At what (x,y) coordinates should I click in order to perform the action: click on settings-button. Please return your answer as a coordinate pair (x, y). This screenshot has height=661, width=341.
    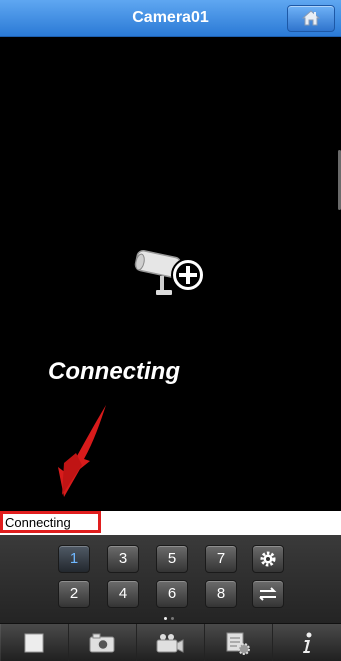
    Looking at the image, I should click on (268, 559).